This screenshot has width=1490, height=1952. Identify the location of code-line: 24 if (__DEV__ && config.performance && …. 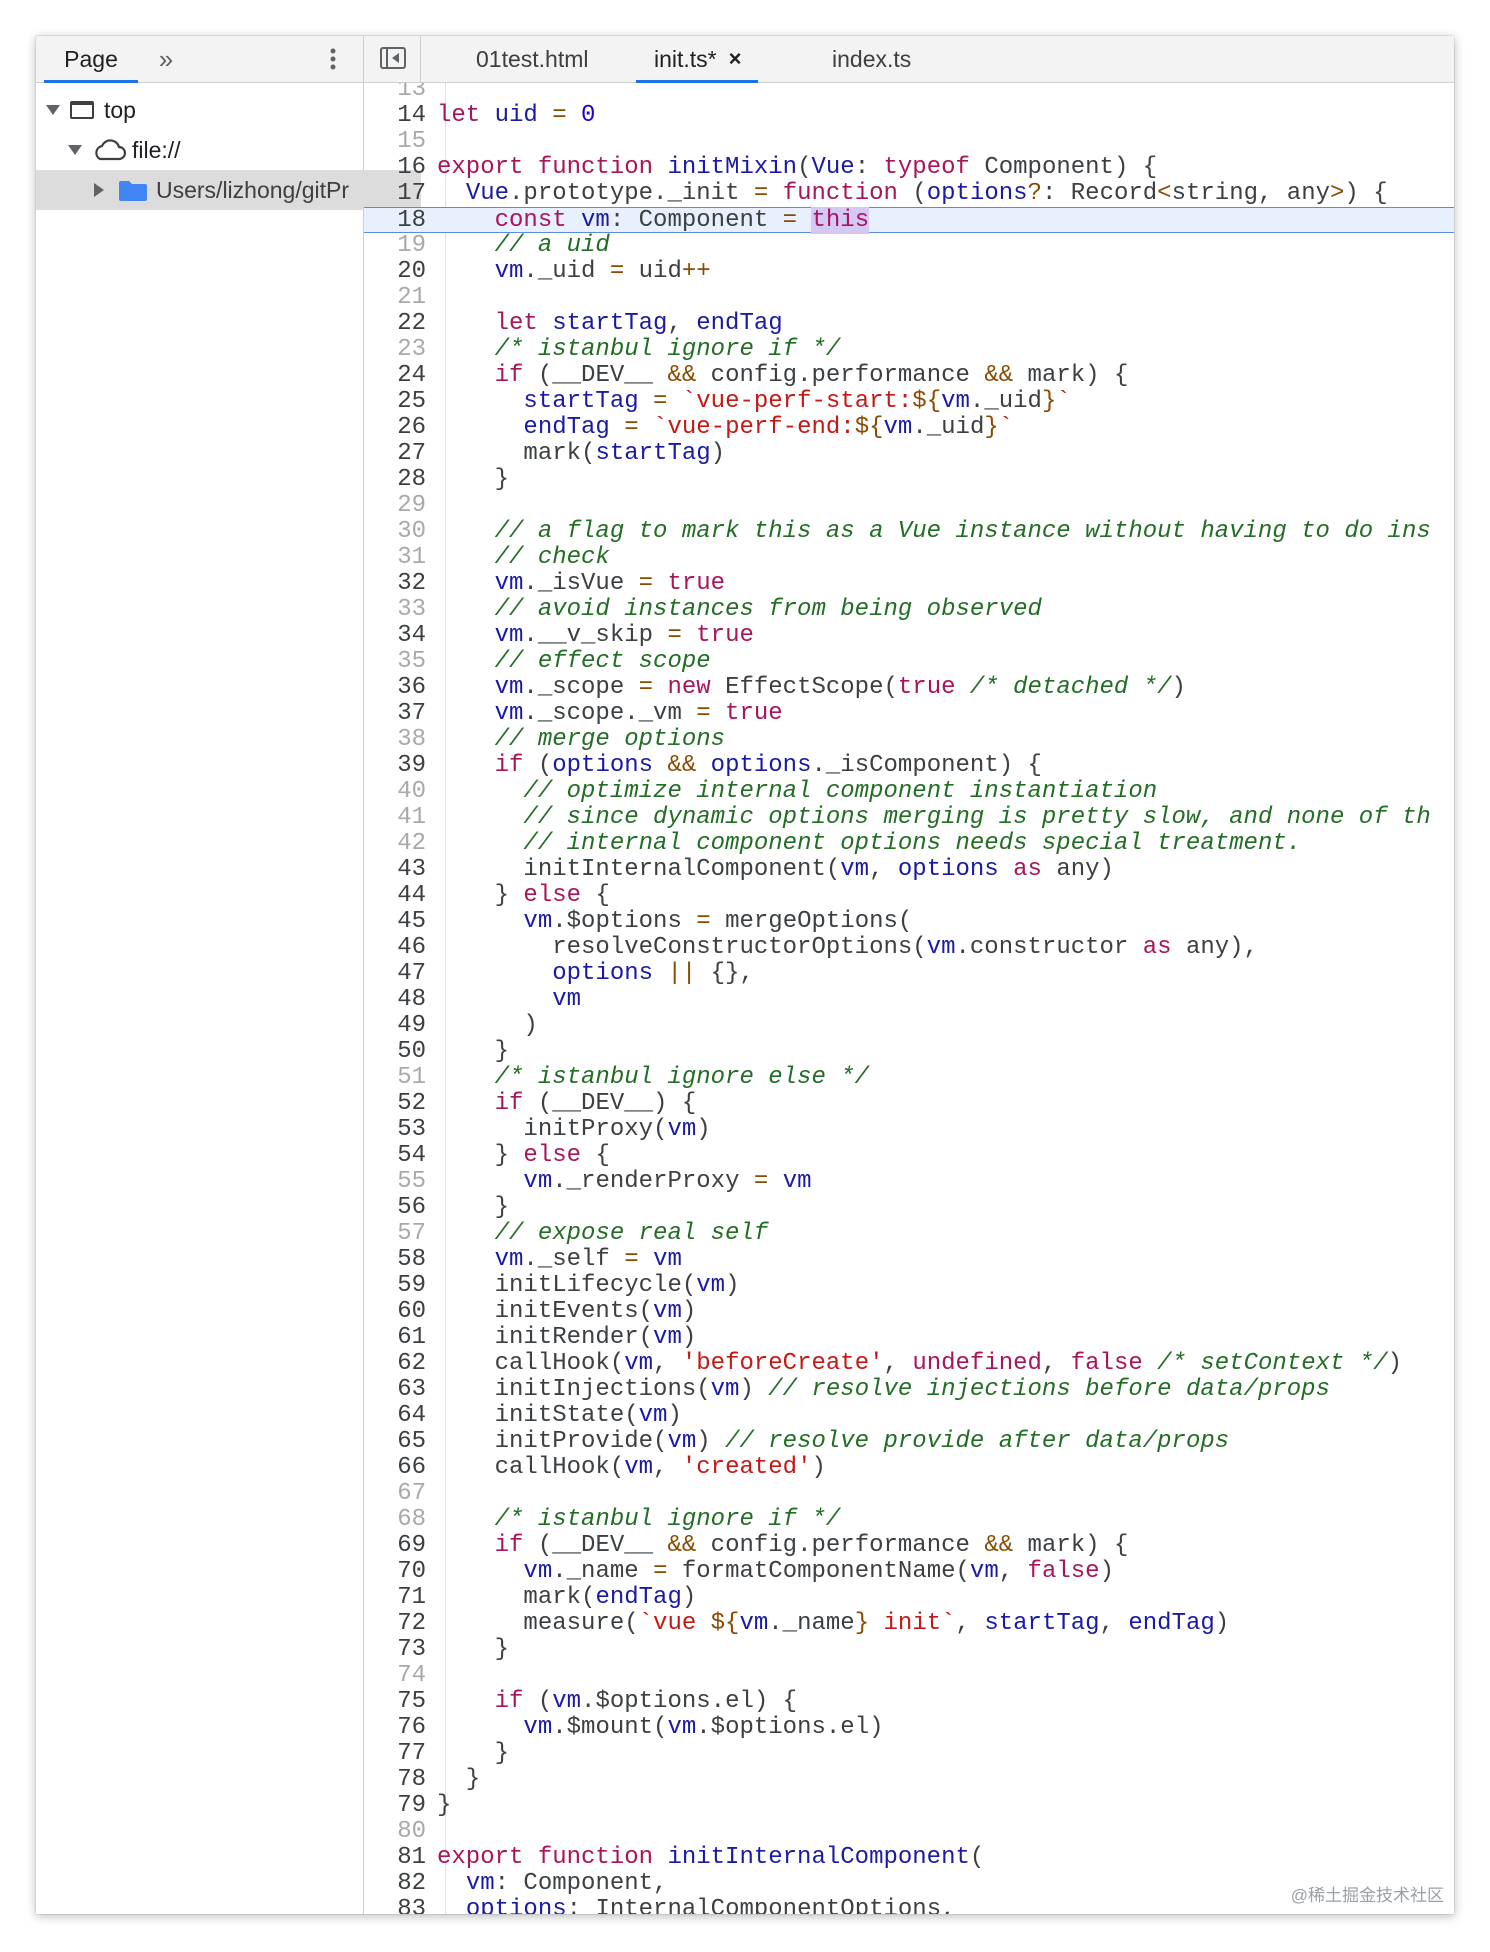
(909, 376).